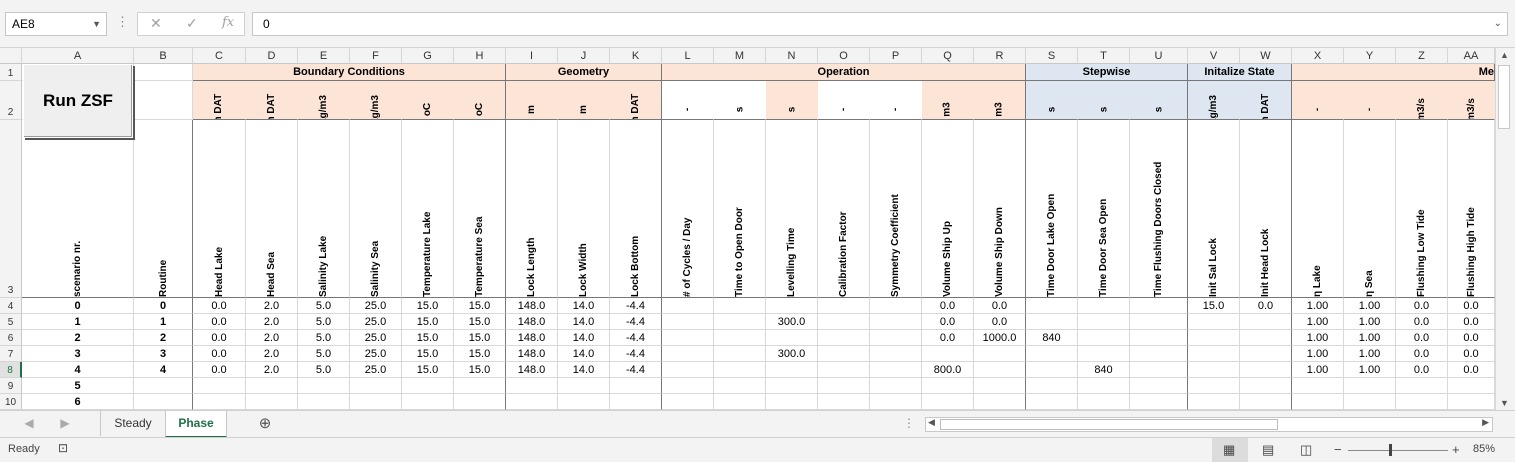 The height and width of the screenshot is (462, 1515). I want to click on unit-cell-P: -, so click(896, 100).